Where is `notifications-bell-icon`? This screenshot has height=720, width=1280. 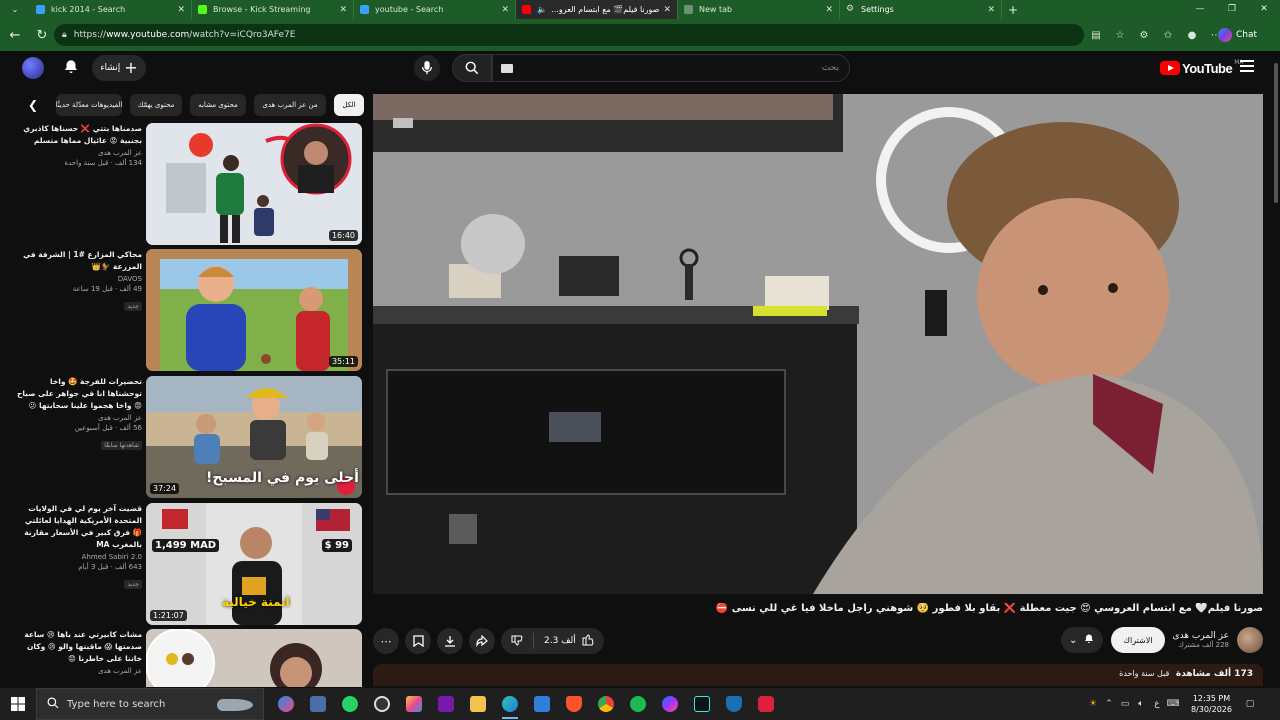 notifications-bell-icon is located at coordinates (71, 67).